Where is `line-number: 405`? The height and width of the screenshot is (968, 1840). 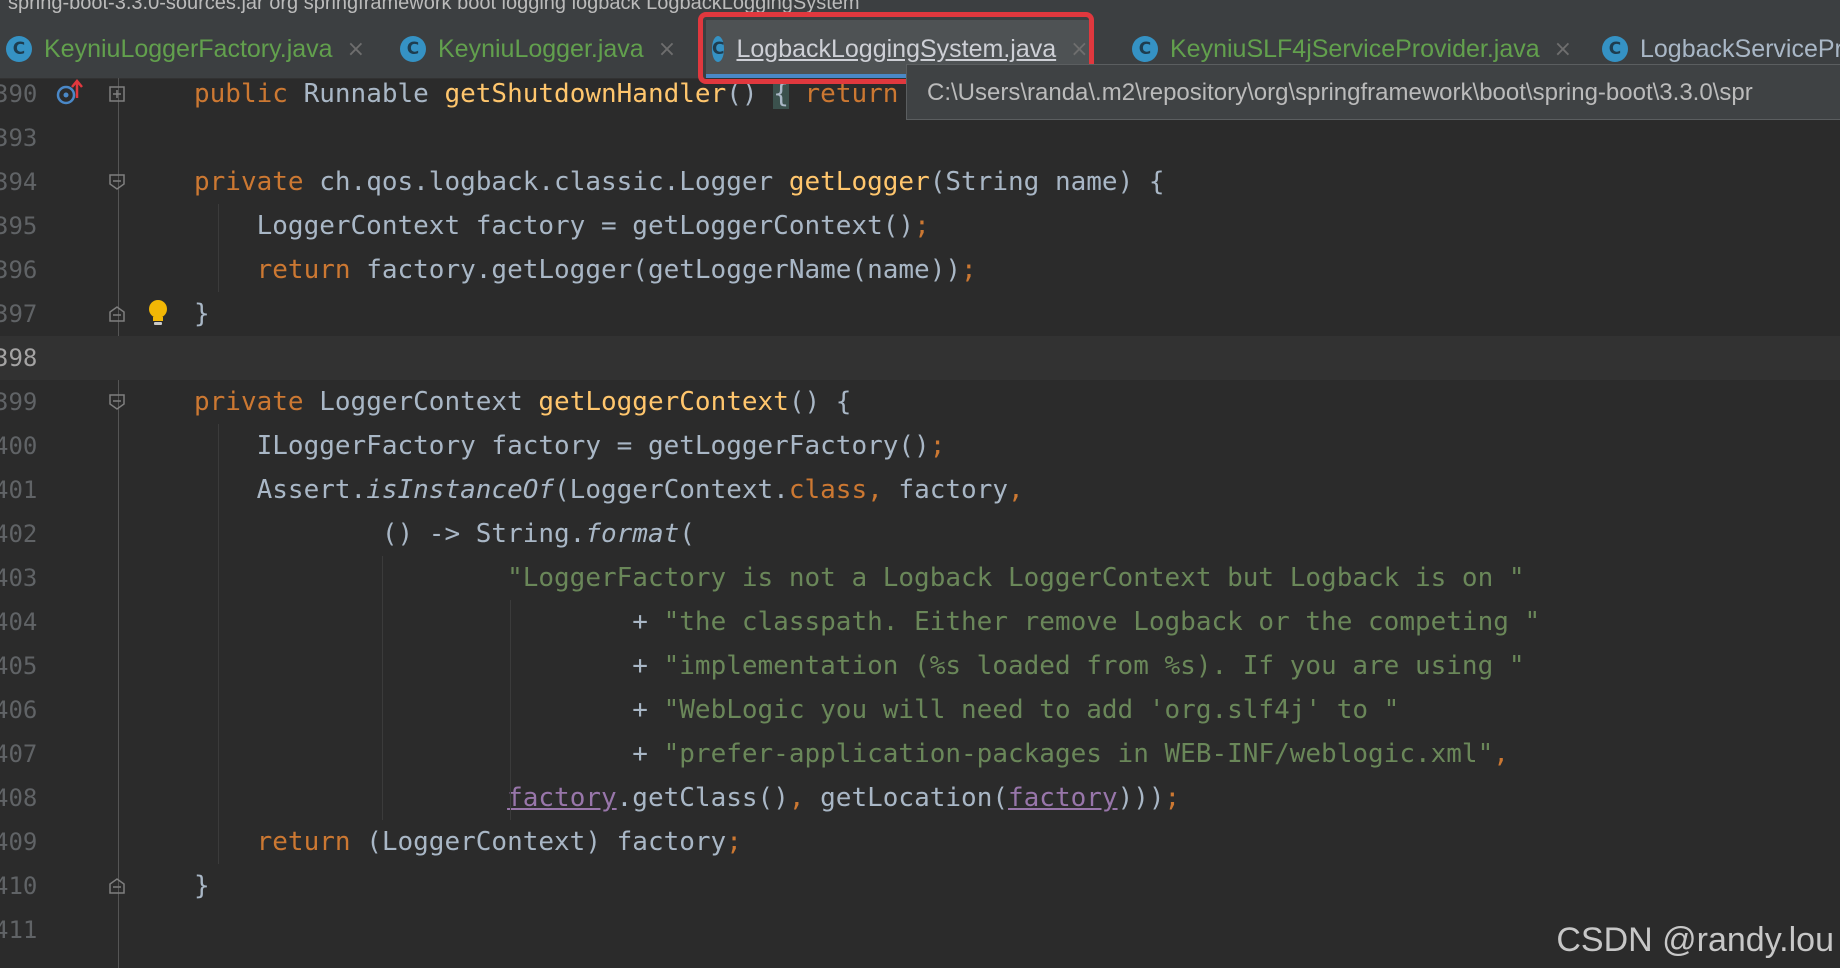 line-number: 405 is located at coordinates (20, 666).